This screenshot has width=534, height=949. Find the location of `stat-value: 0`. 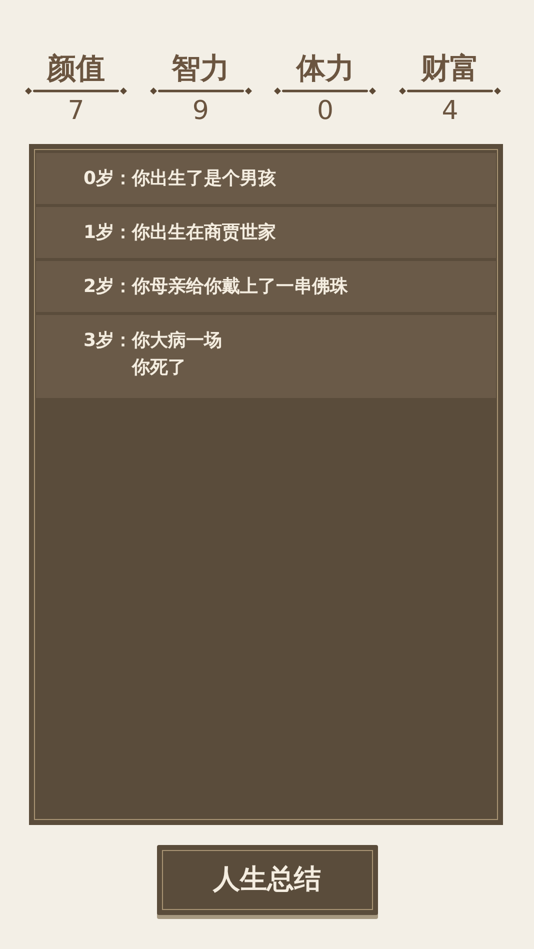

stat-value: 0 is located at coordinates (325, 111).